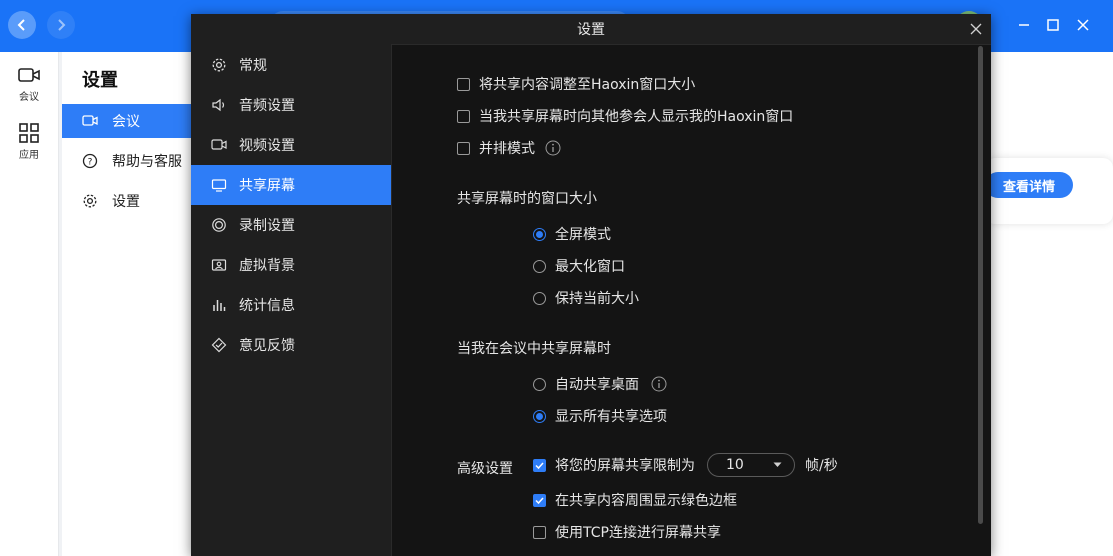 This screenshot has height=556, width=1113. What do you see at coordinates (100, 80) in the screenshot?
I see `page-title: 设置` at bounding box center [100, 80].